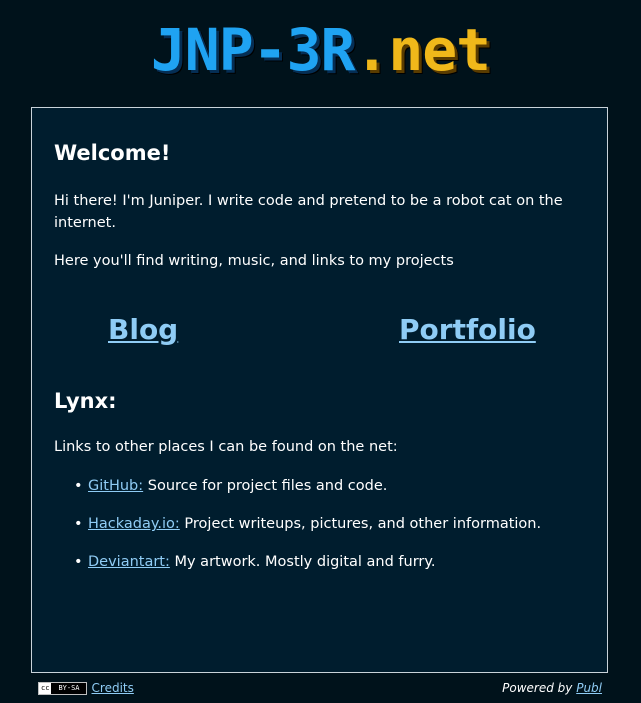  I want to click on welcome-heading: Welcome!, so click(112, 153).